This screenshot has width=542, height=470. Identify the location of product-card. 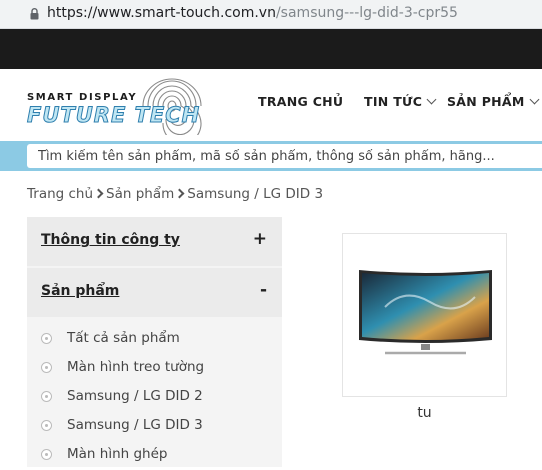
(424, 315).